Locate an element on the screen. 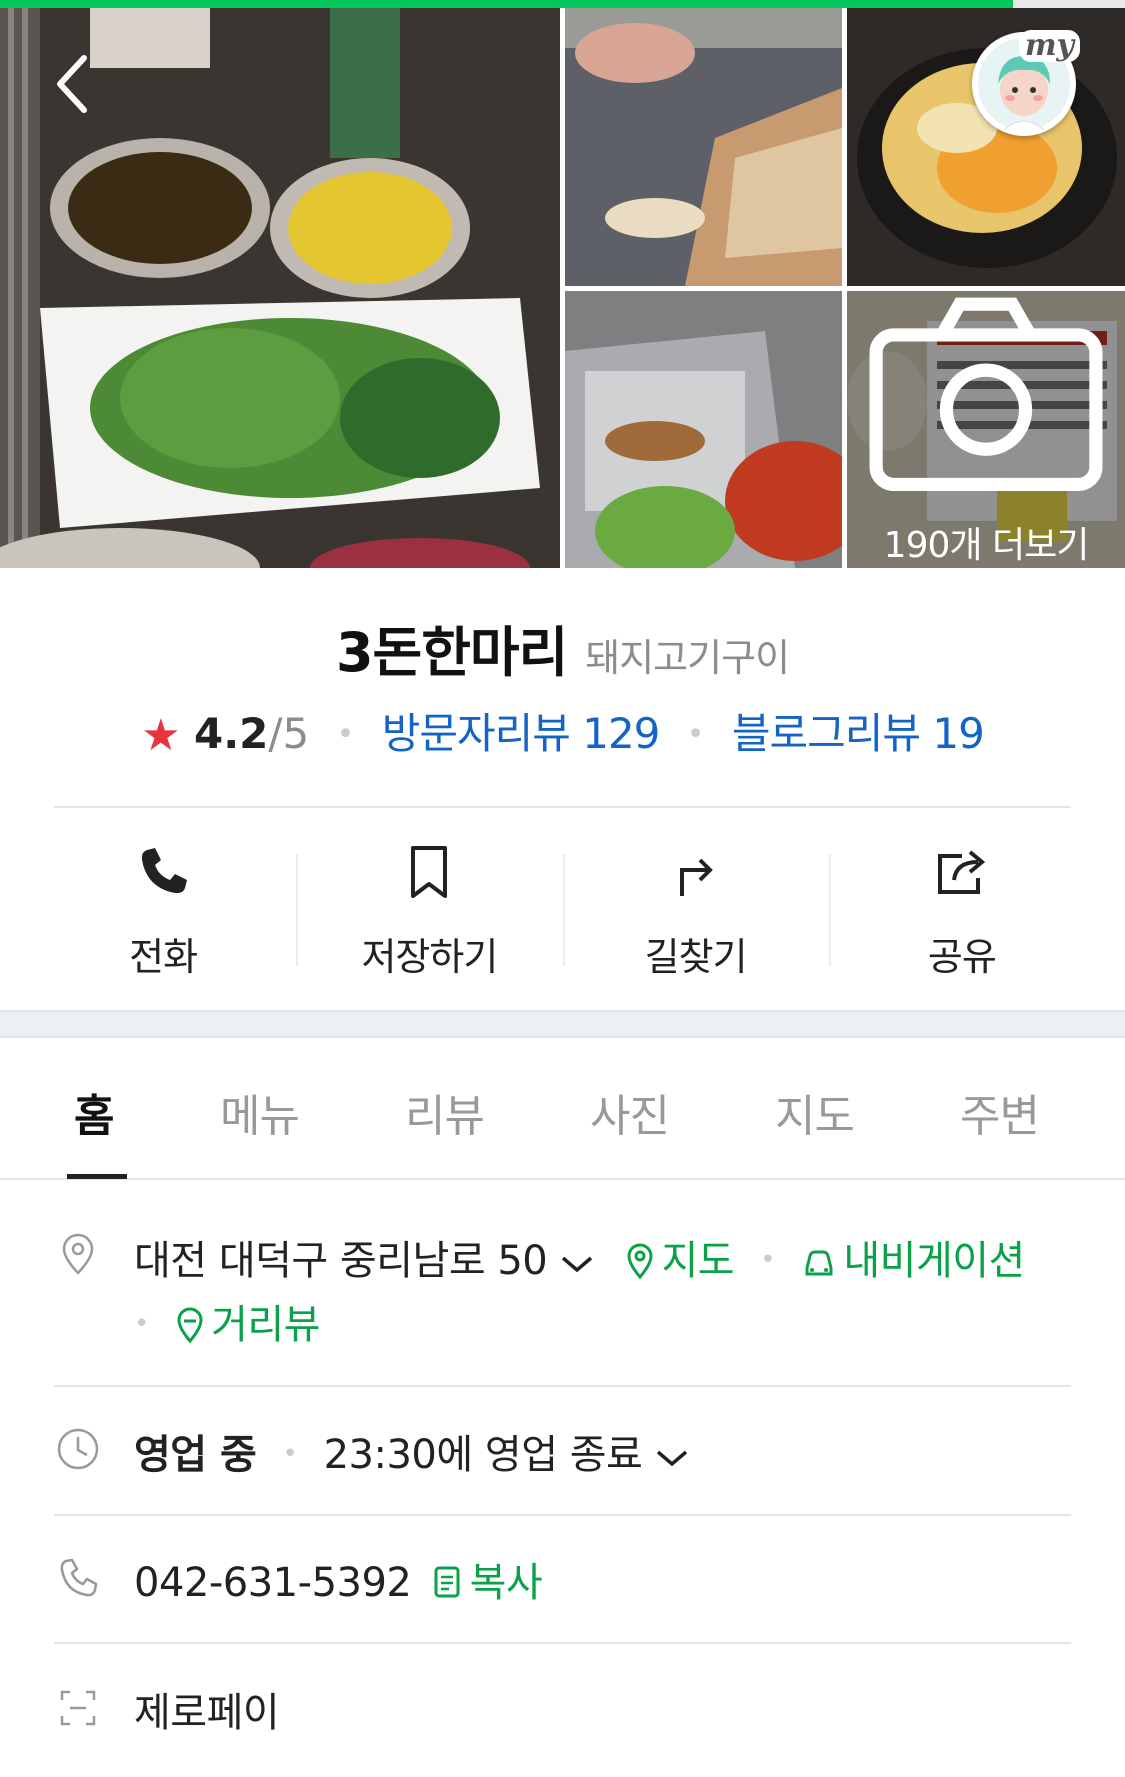 The image size is (1125, 1777). save-button: 저장하기 is located at coordinates (429, 898).